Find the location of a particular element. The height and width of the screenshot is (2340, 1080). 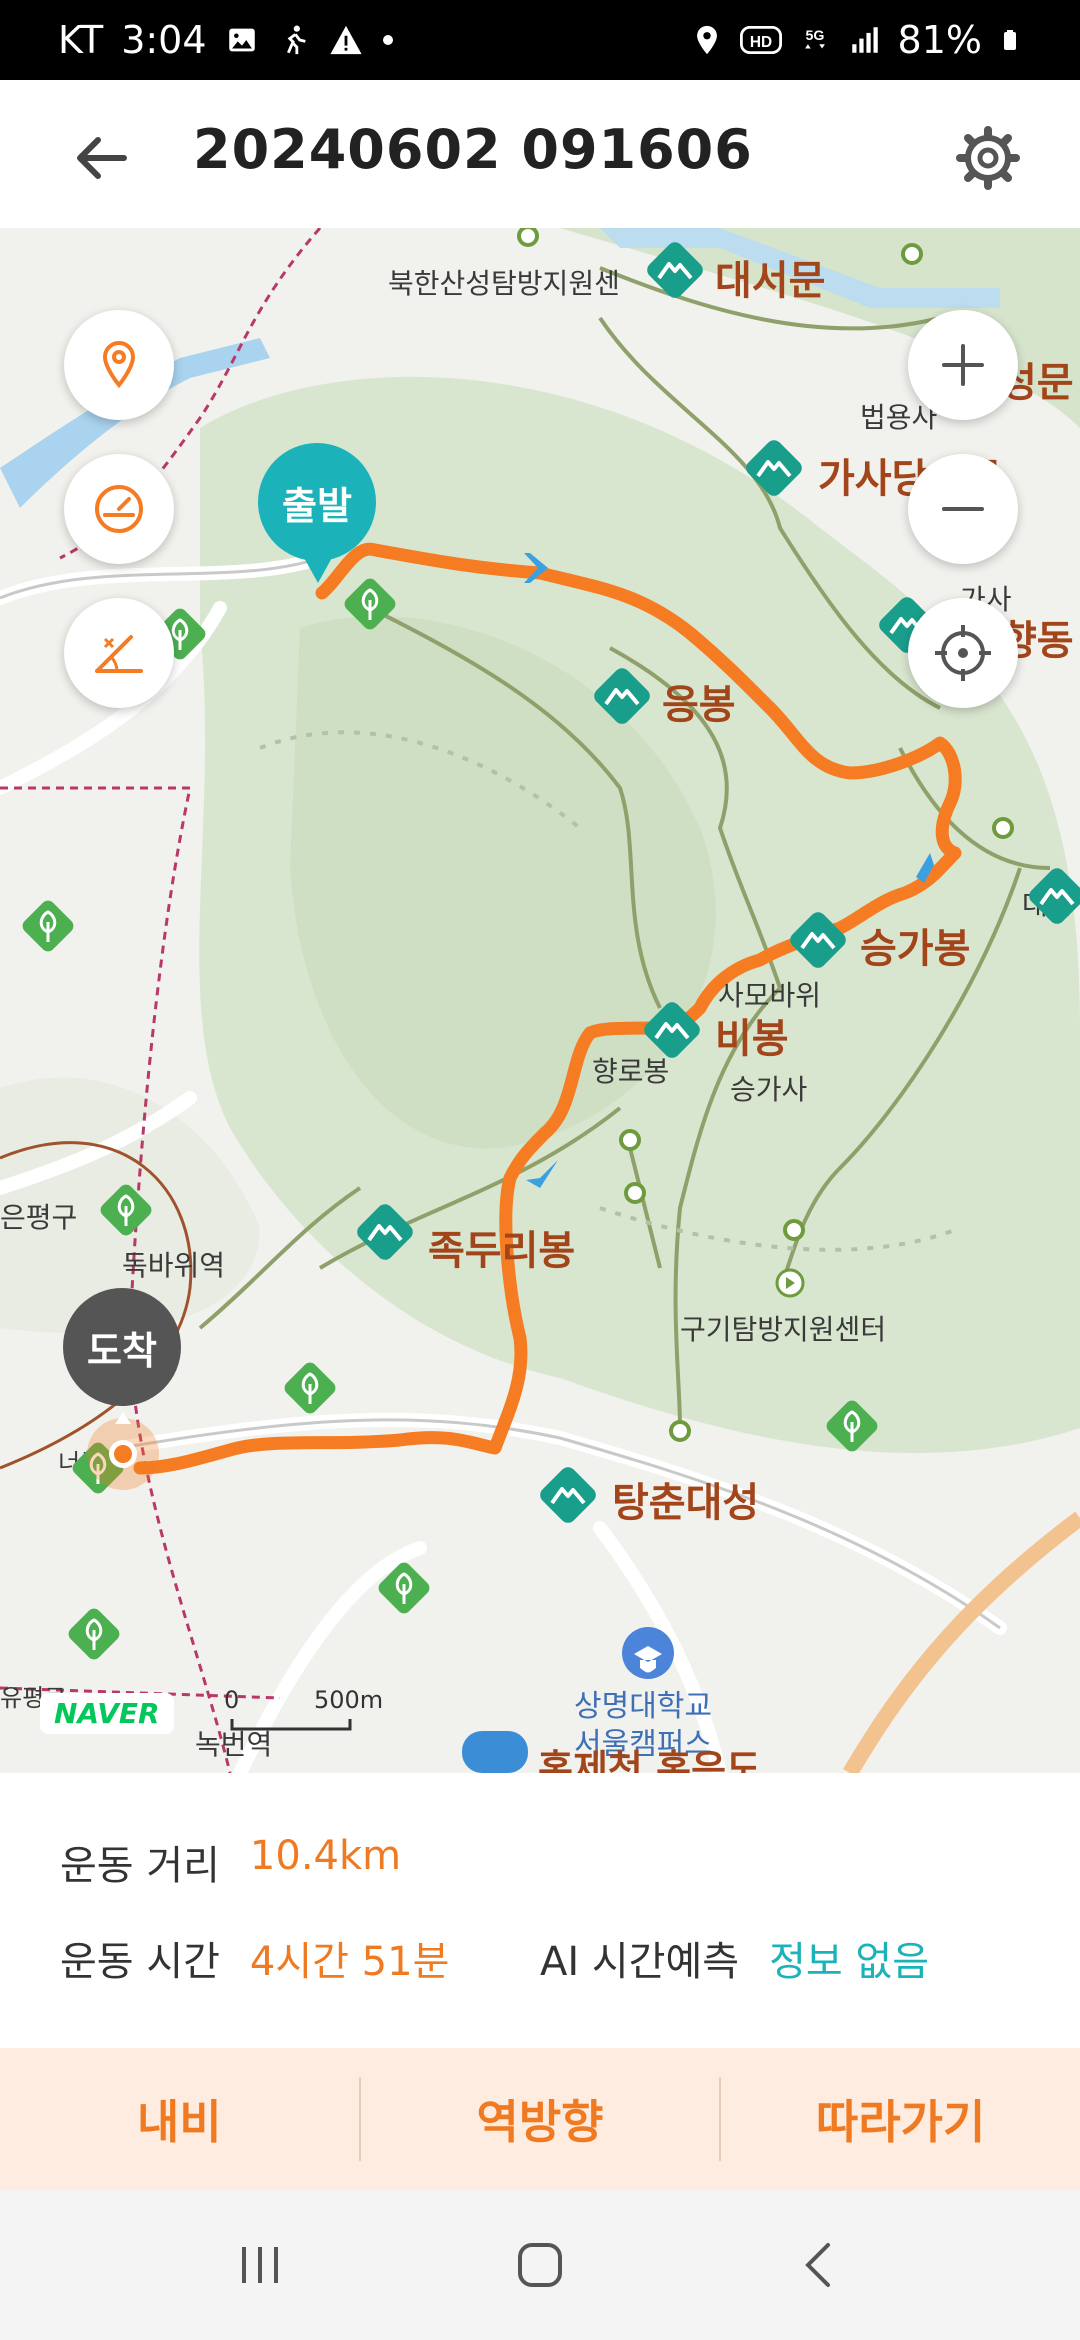

map-label: 구기탐방지원센터 is located at coordinates (783, 1329).